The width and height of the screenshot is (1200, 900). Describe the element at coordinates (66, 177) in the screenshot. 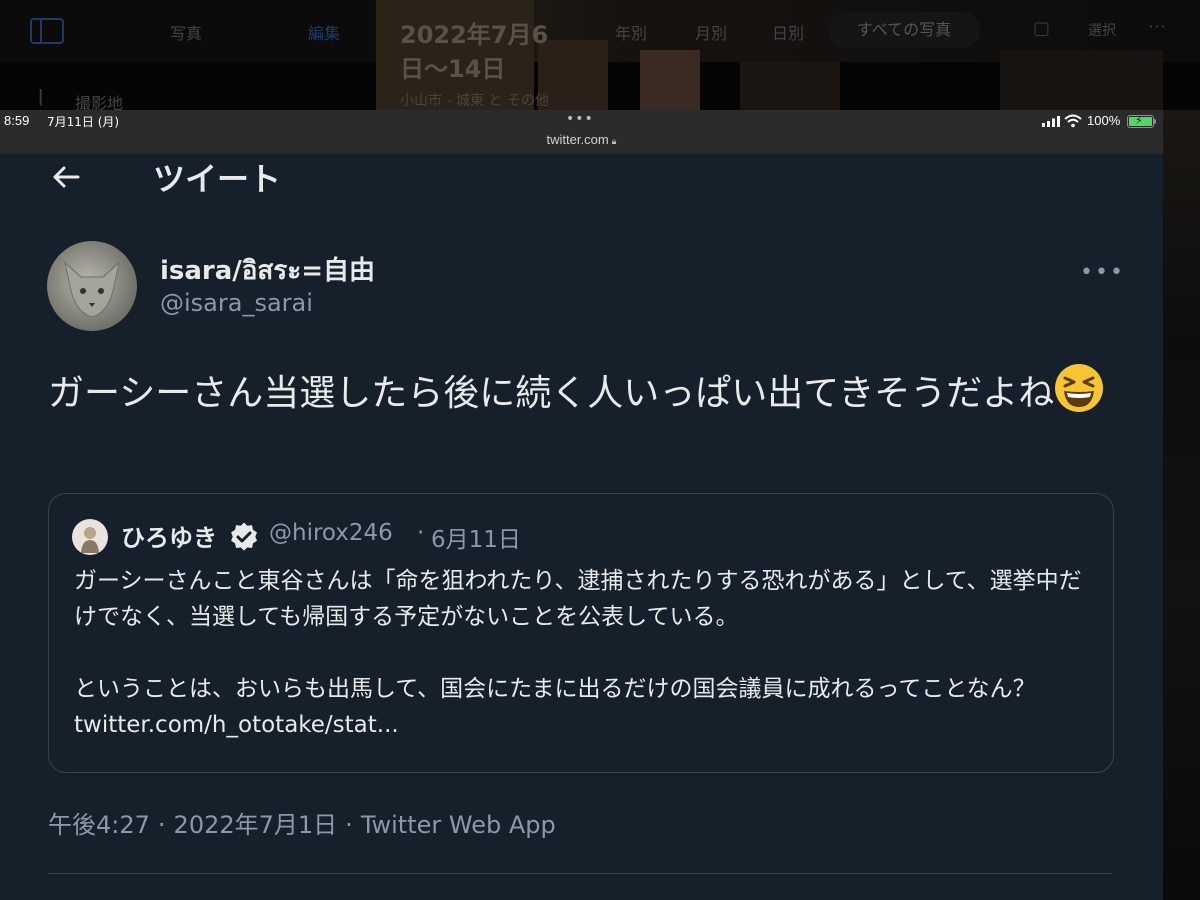

I see `back-arrow-icon` at that location.